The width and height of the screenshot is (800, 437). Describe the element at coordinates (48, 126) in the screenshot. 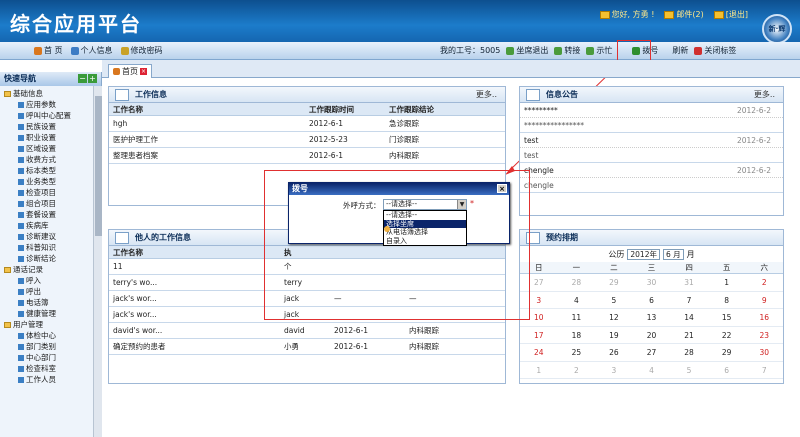

I see `sidebar-item: 民族设置` at that location.